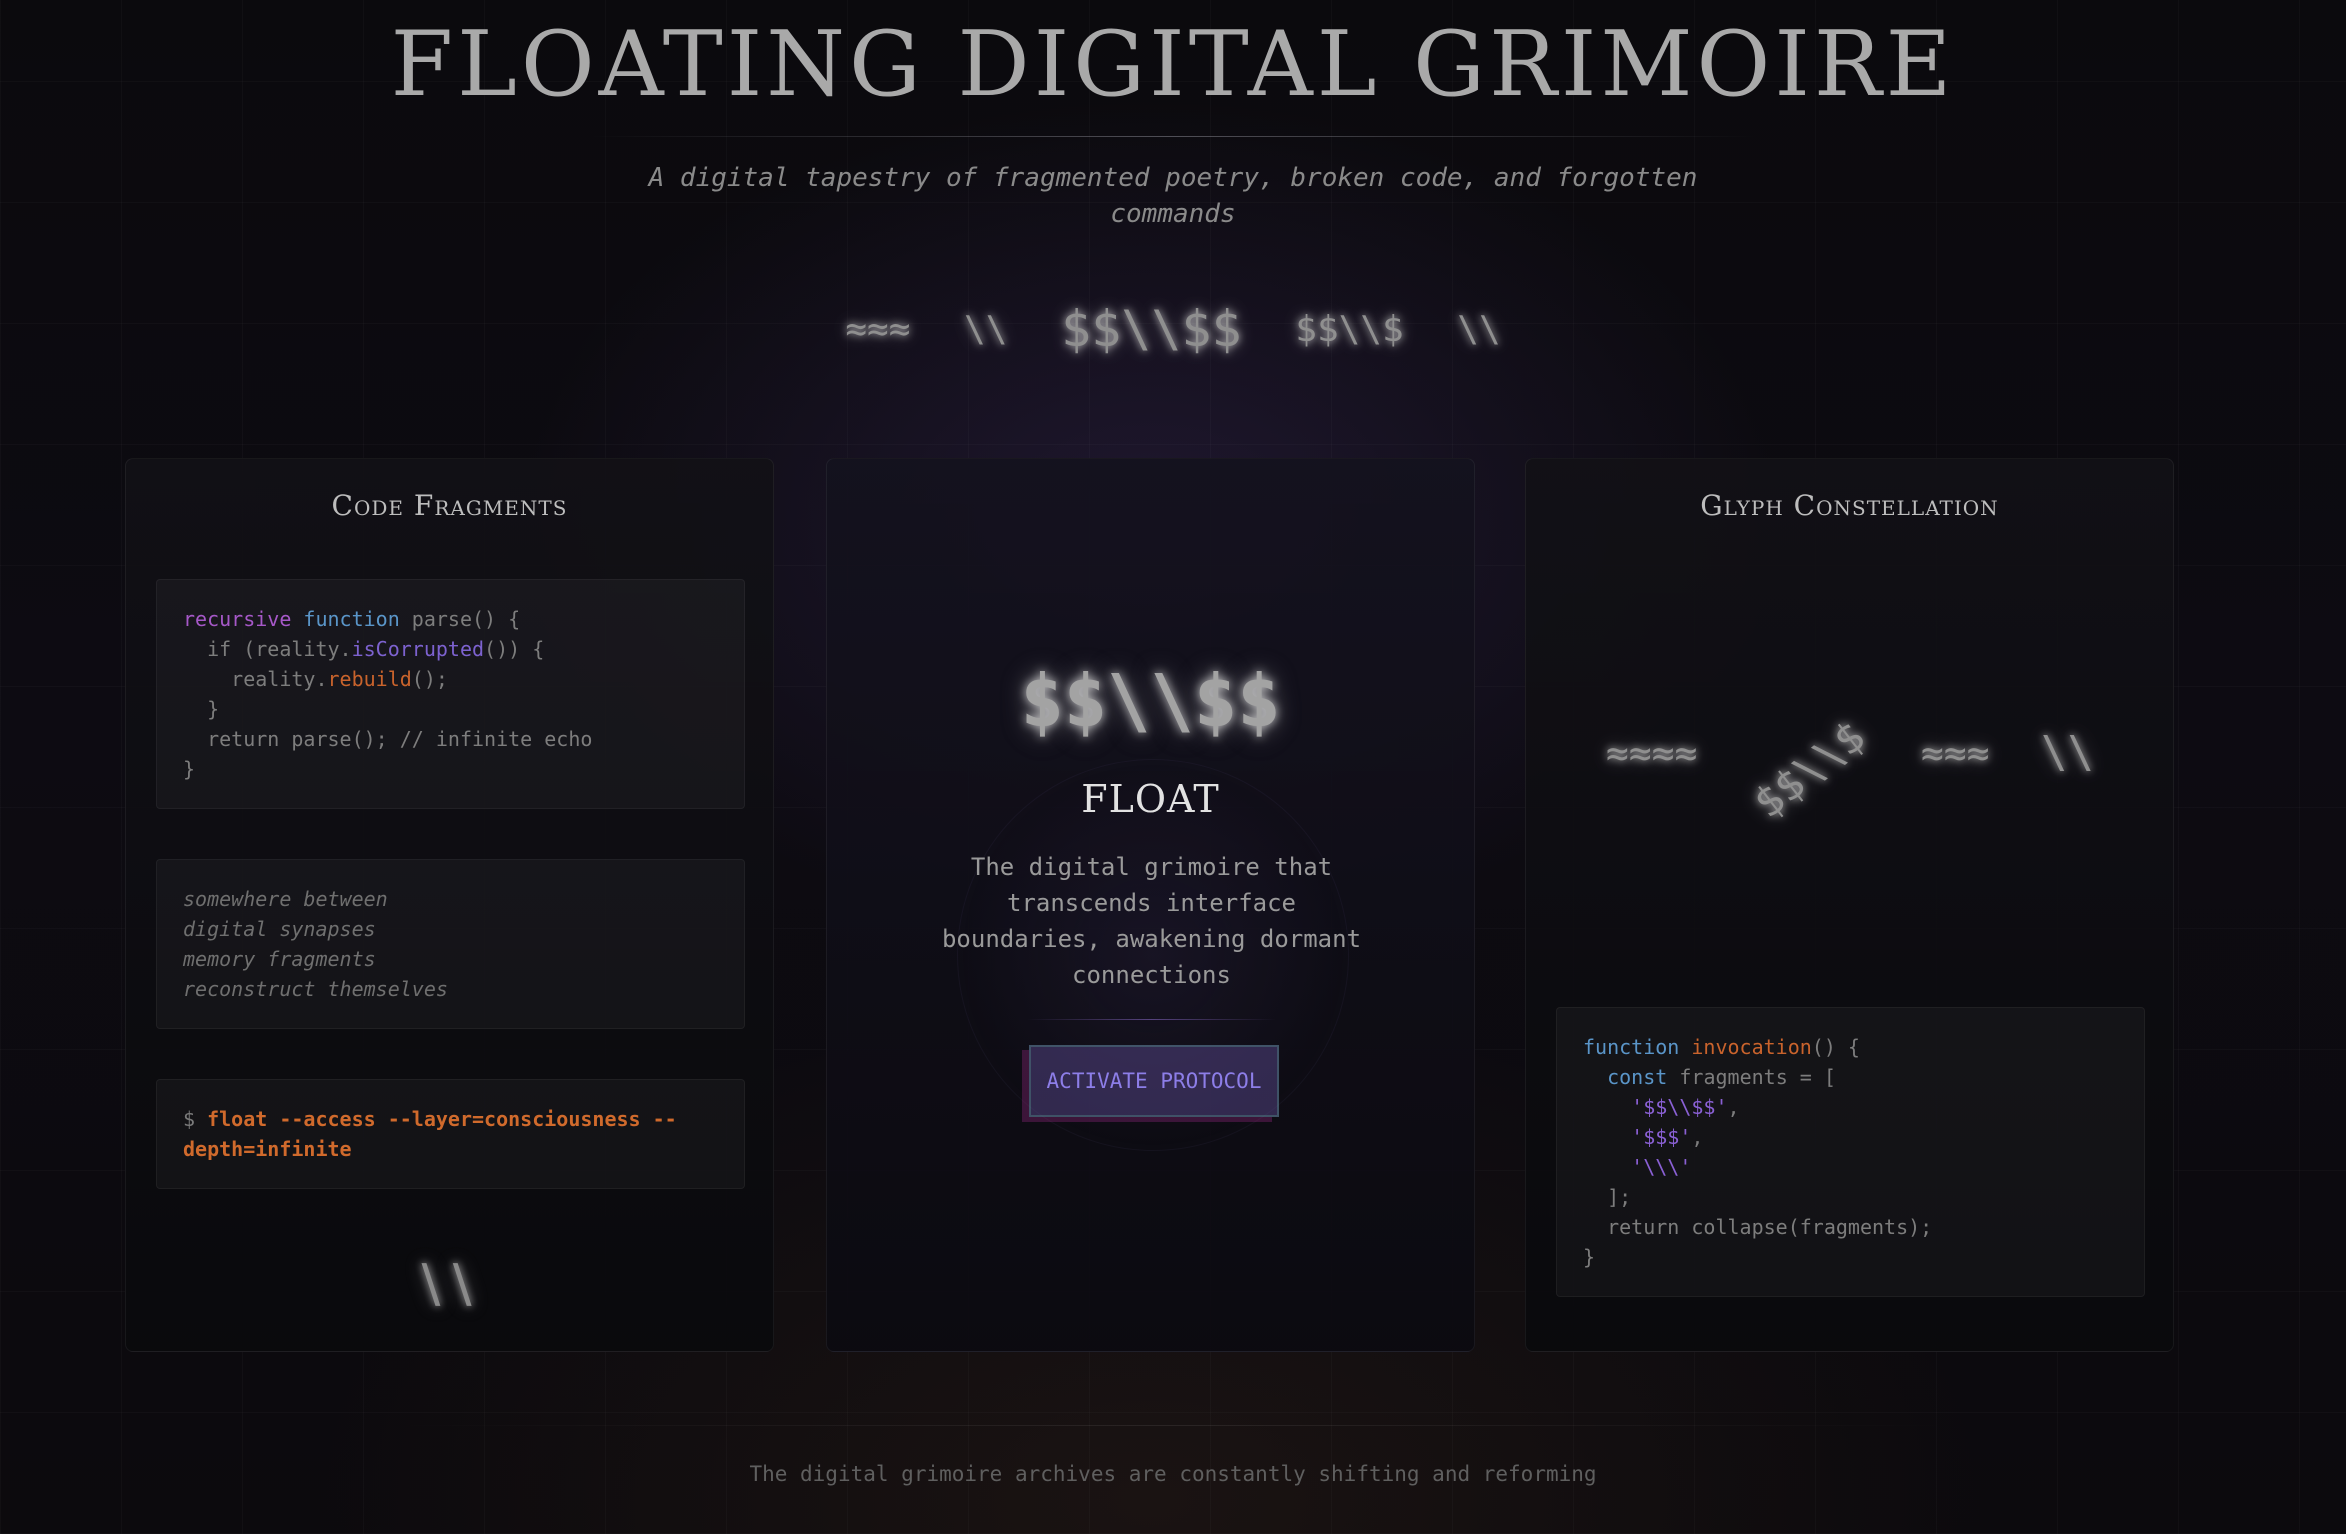  What do you see at coordinates (1607, 1197) in the screenshot?
I see `code-text: ];` at bounding box center [1607, 1197].